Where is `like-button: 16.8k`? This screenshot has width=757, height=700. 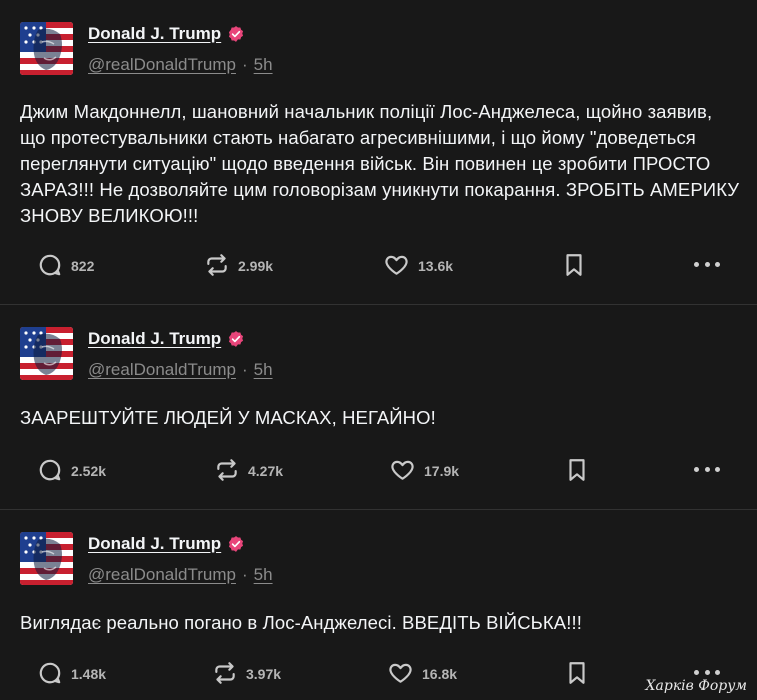 like-button: 16.8k is located at coordinates (422, 673).